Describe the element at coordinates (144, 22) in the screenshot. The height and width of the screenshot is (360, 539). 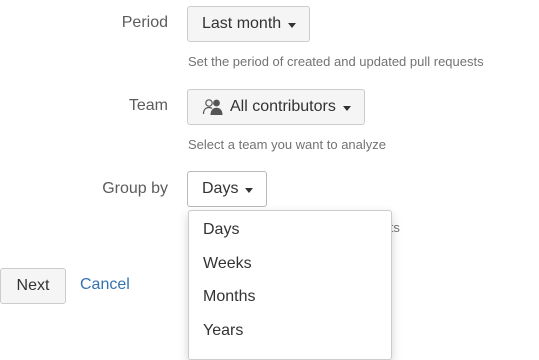
I see `period-label: Period` at that location.